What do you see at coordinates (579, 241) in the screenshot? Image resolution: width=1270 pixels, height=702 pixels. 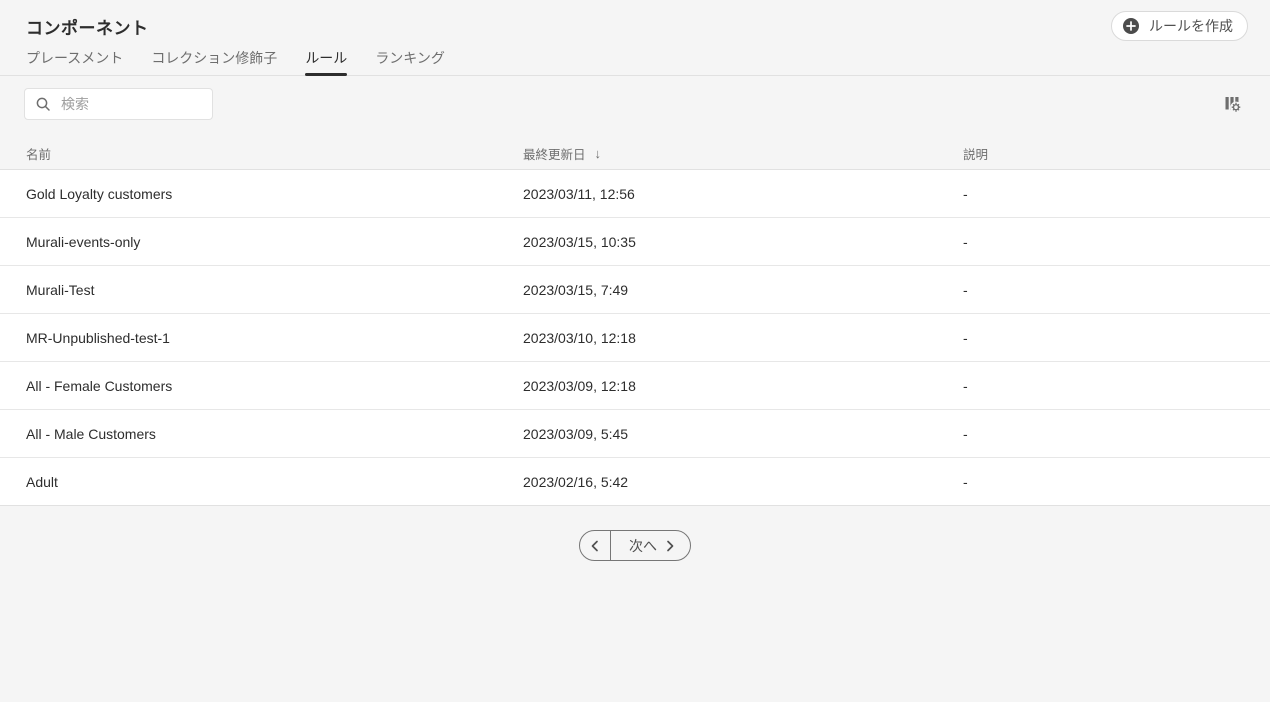 I see `rule-last-updated: 2023/03/15, 10:35` at bounding box center [579, 241].